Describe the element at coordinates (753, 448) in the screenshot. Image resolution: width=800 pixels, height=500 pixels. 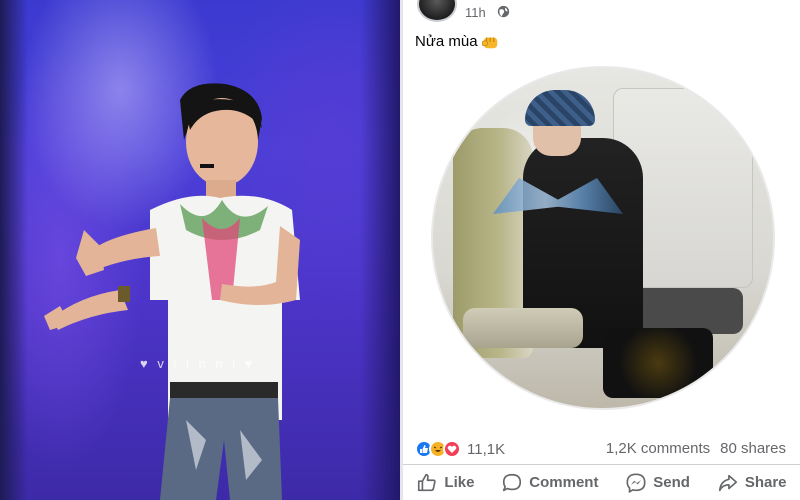
I see `shares-count: 80 shares` at that location.